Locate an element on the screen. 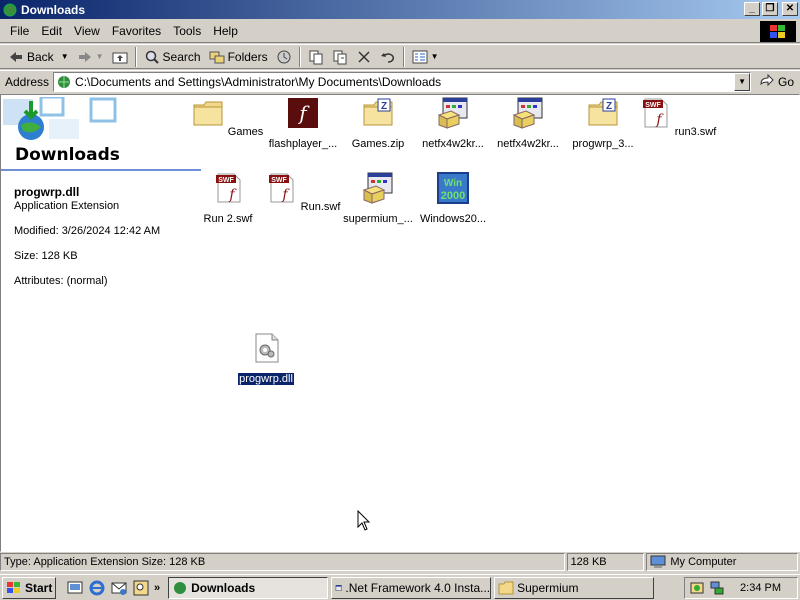  folder-banner: Downloads is located at coordinates (101, 133).